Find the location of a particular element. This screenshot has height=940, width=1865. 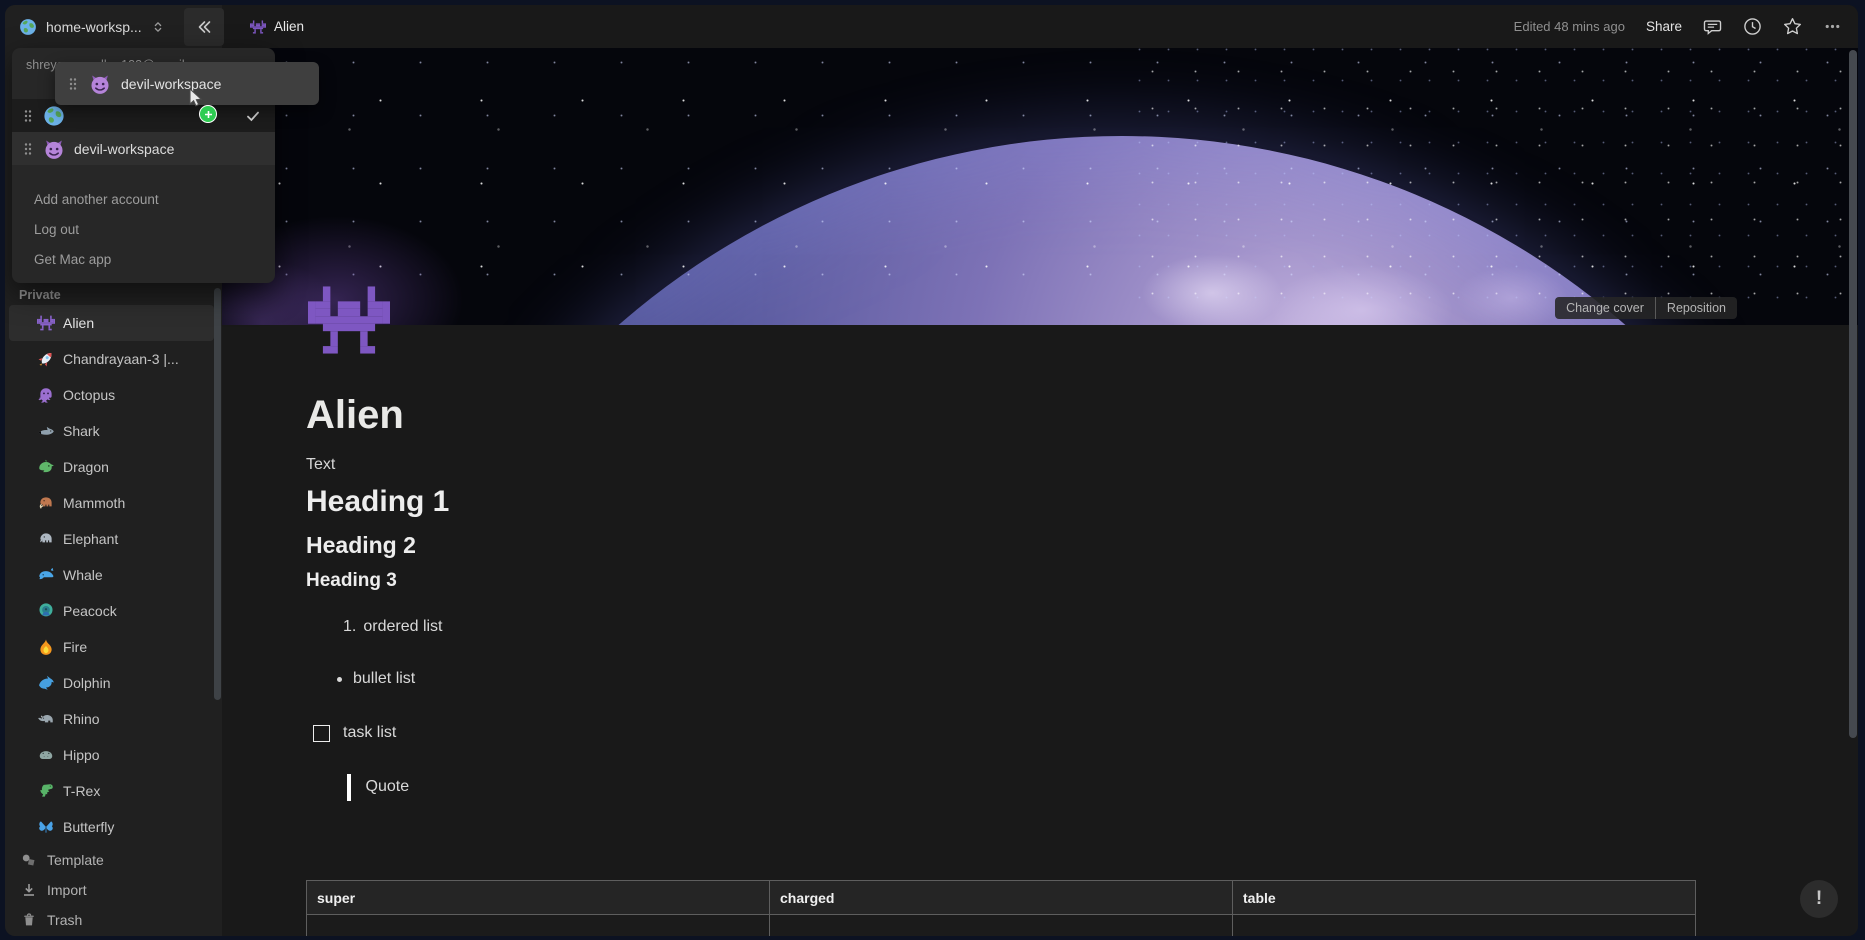

history-icon is located at coordinates (1752, 26).